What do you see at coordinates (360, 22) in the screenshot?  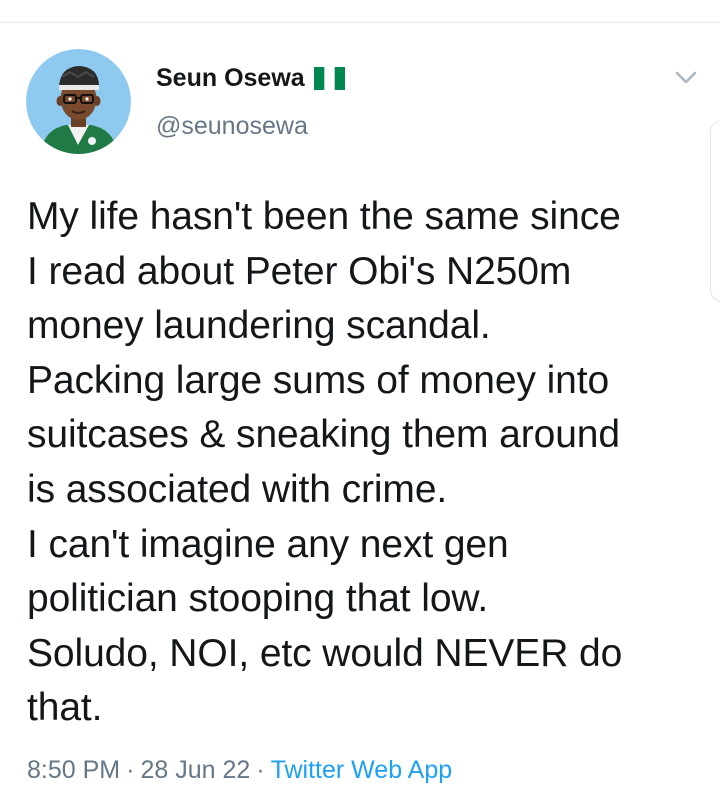 I see `top-divider` at bounding box center [360, 22].